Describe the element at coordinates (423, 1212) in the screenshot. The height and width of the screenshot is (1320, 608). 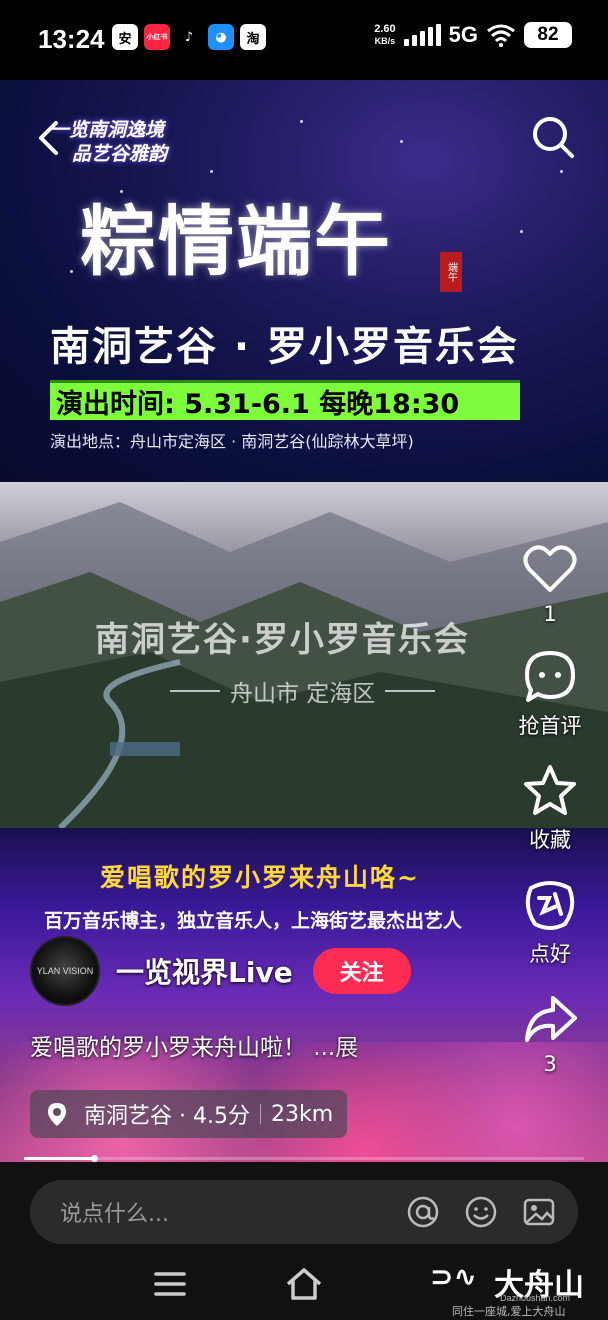
I see `mention-icon` at that location.